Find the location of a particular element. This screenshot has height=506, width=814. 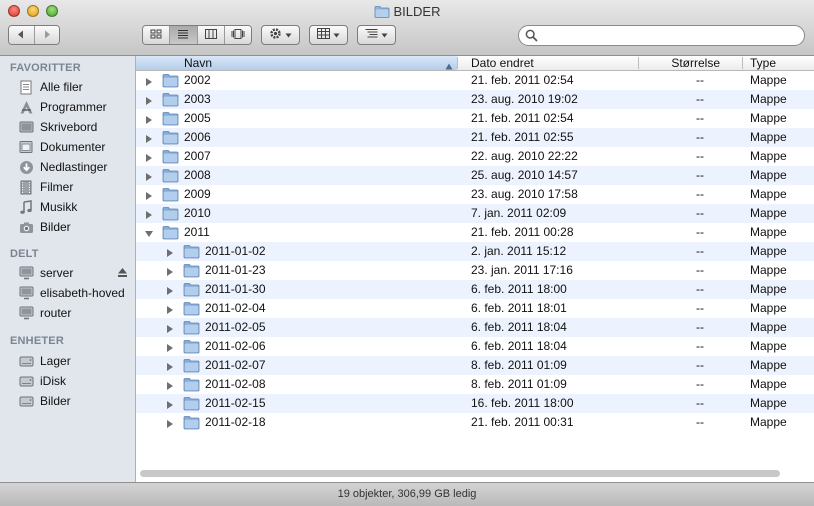

sidebar-item-device-1: iDisk is located at coordinates (67, 381).